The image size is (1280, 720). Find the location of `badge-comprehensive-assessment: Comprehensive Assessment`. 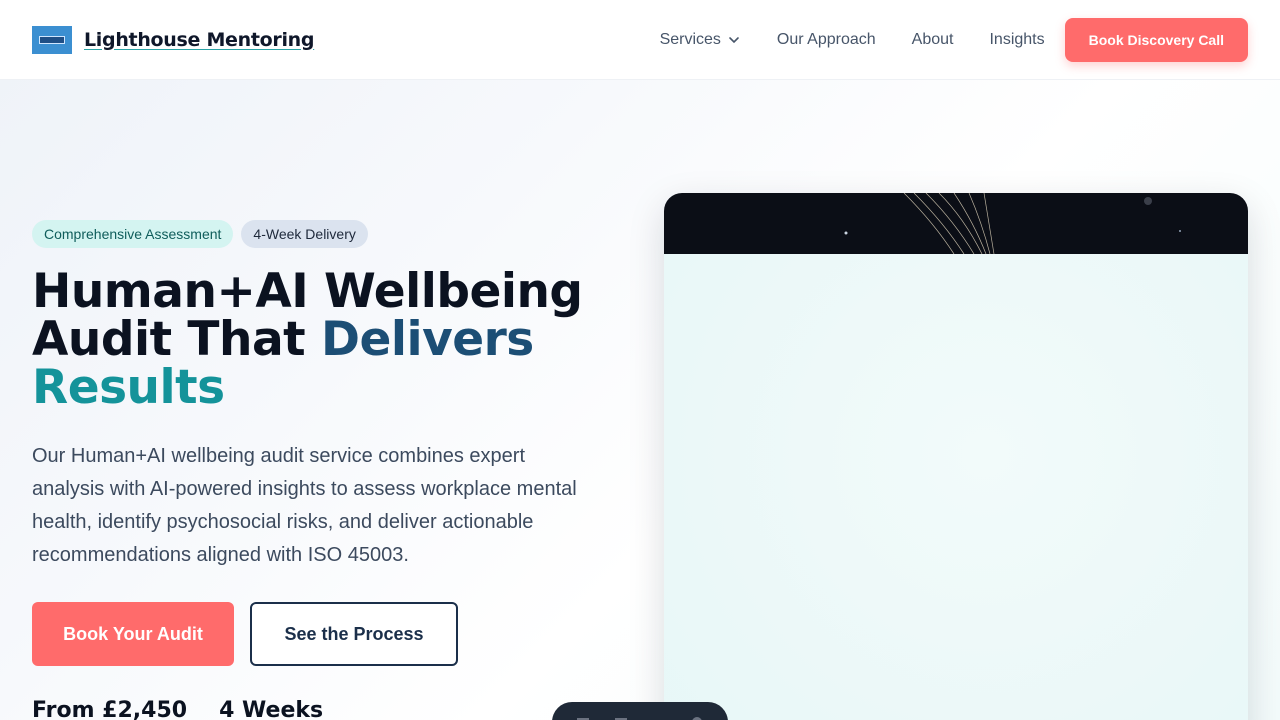

badge-comprehensive-assessment: Comprehensive Assessment is located at coordinates (133, 234).